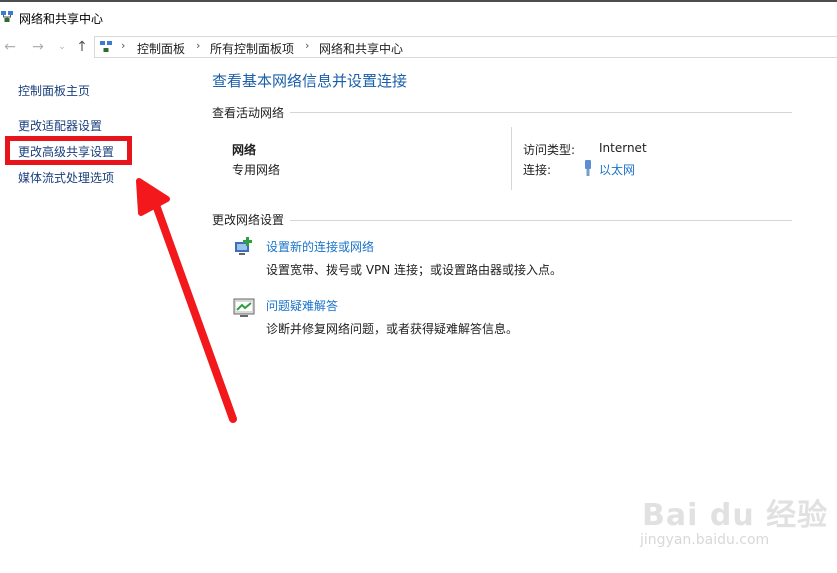  I want to click on watermark-url: jingyan.baidu.com, so click(705, 540).